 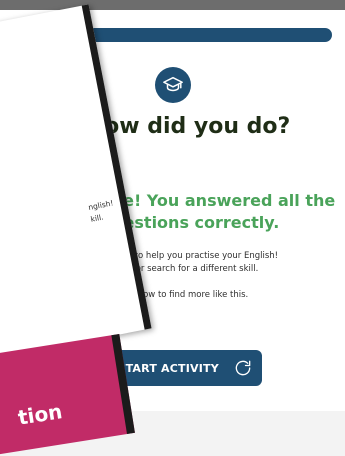 What do you see at coordinates (67, 395) in the screenshot?
I see `overlay-pink-banner: tion` at bounding box center [67, 395].